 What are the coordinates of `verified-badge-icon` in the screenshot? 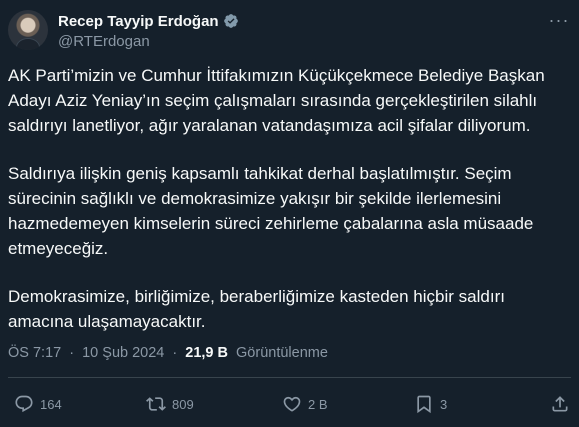 It's located at (231, 21).